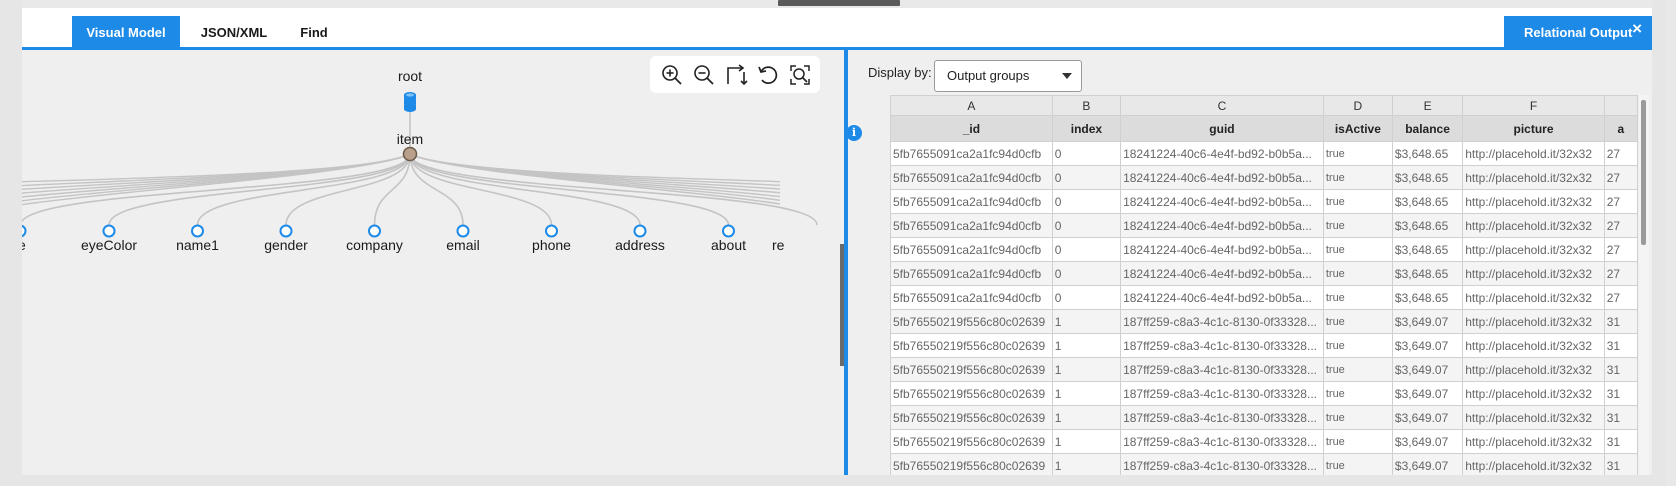  I want to click on tree-node-label: company, so click(374, 245).